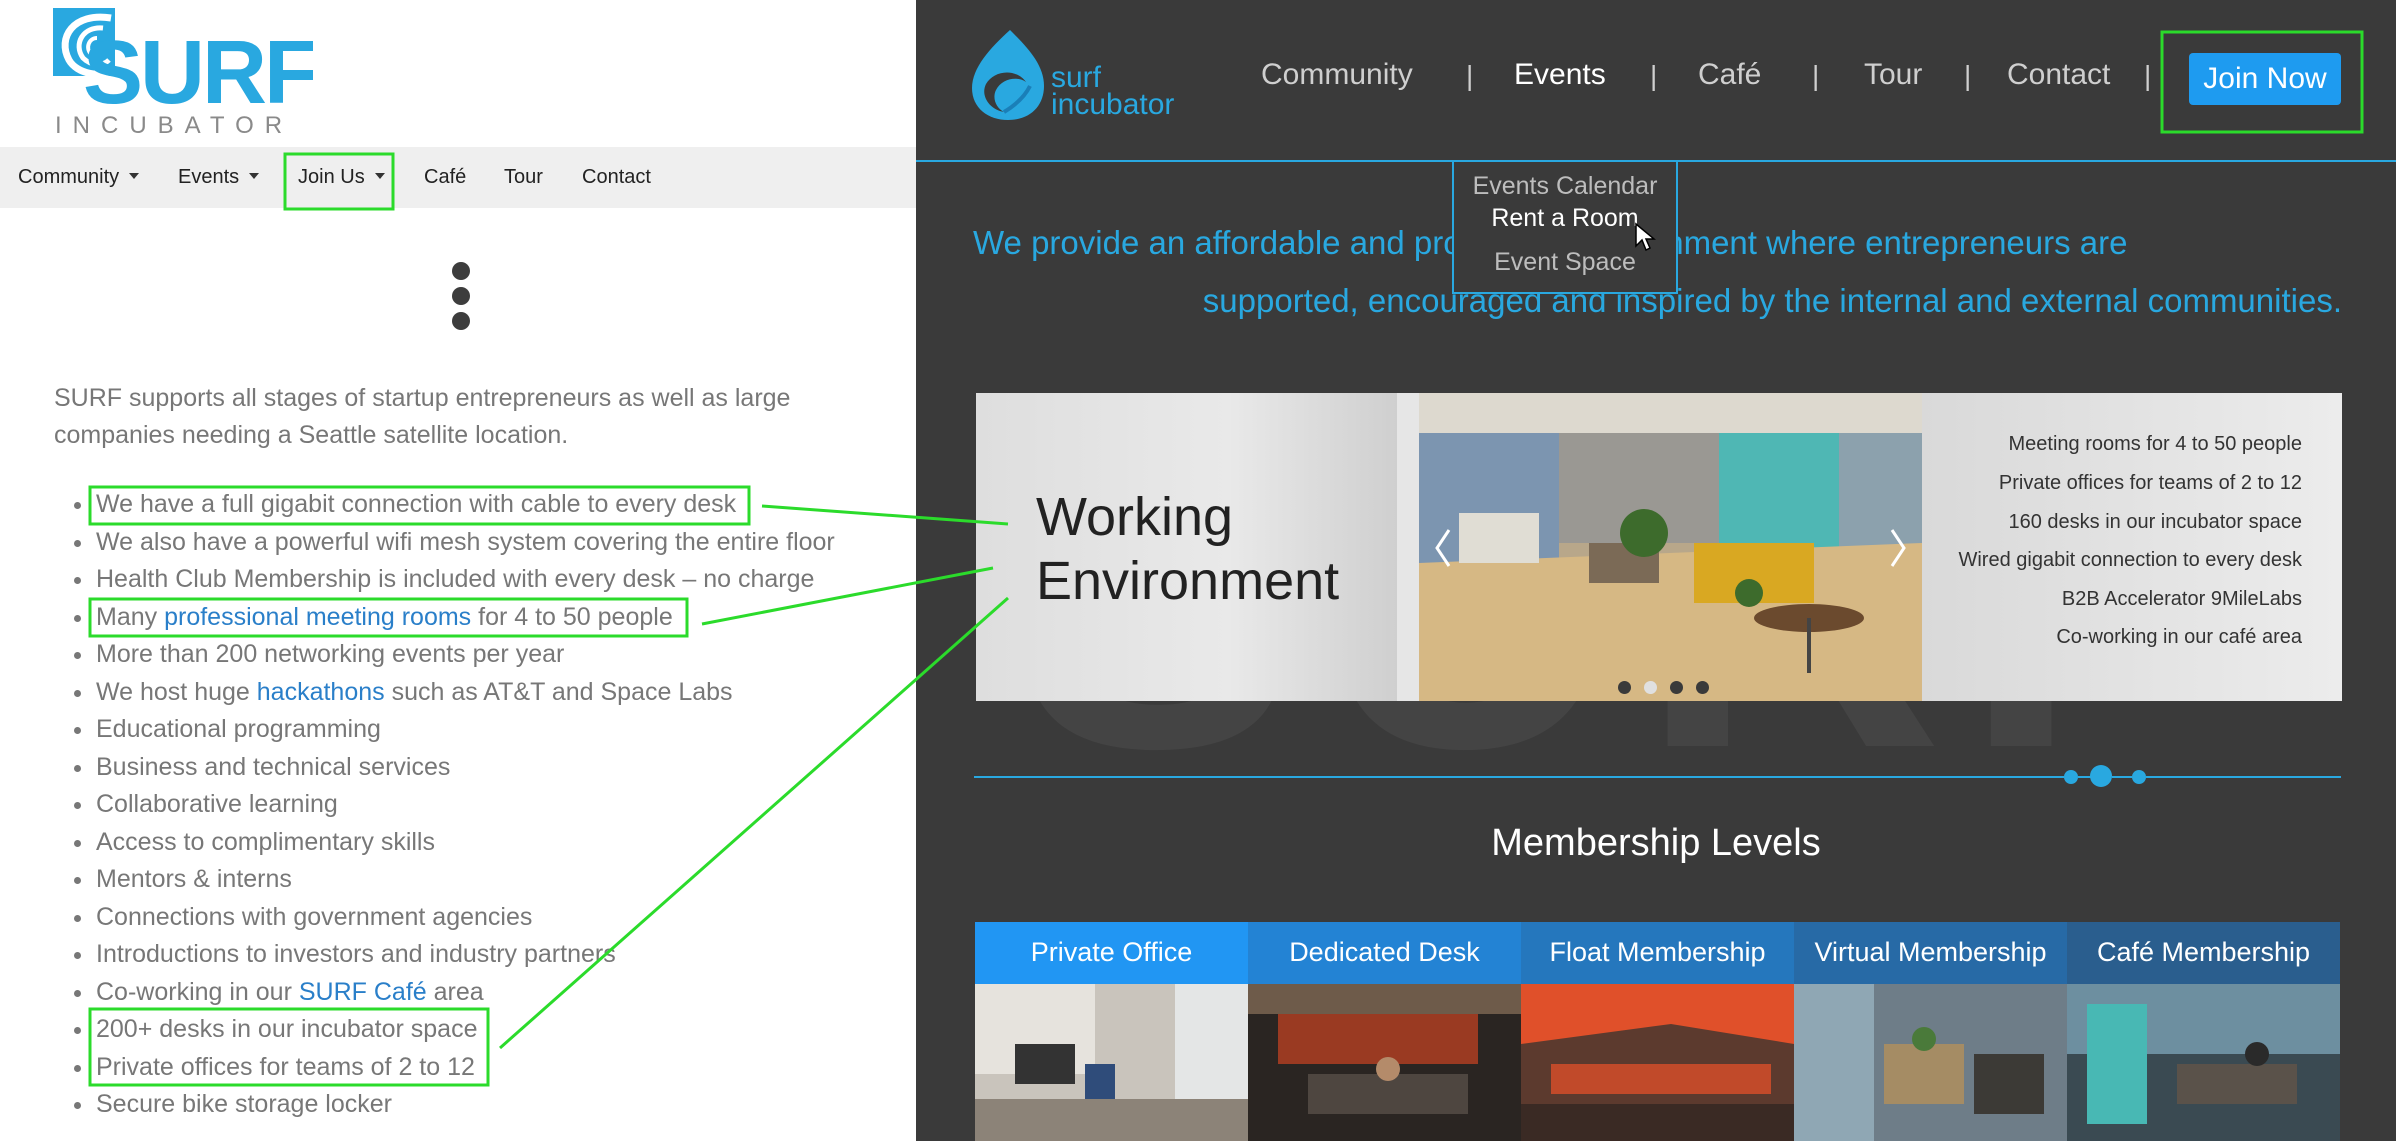 The height and width of the screenshot is (1141, 2396). I want to click on nav-community: Community, so click(1337, 75).